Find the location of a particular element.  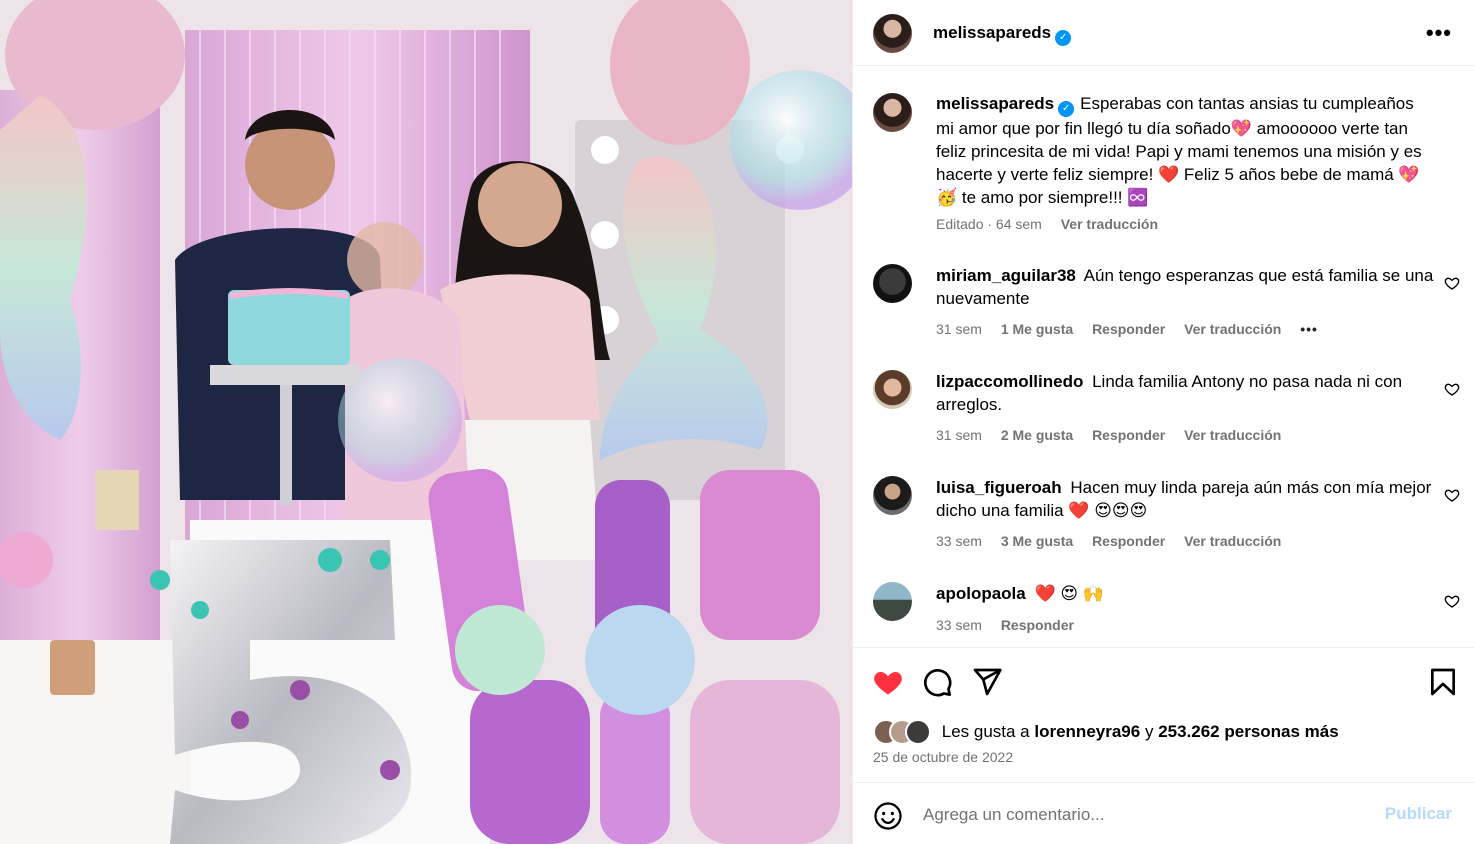

comment-username: luisa_figueroah is located at coordinates (999, 487).